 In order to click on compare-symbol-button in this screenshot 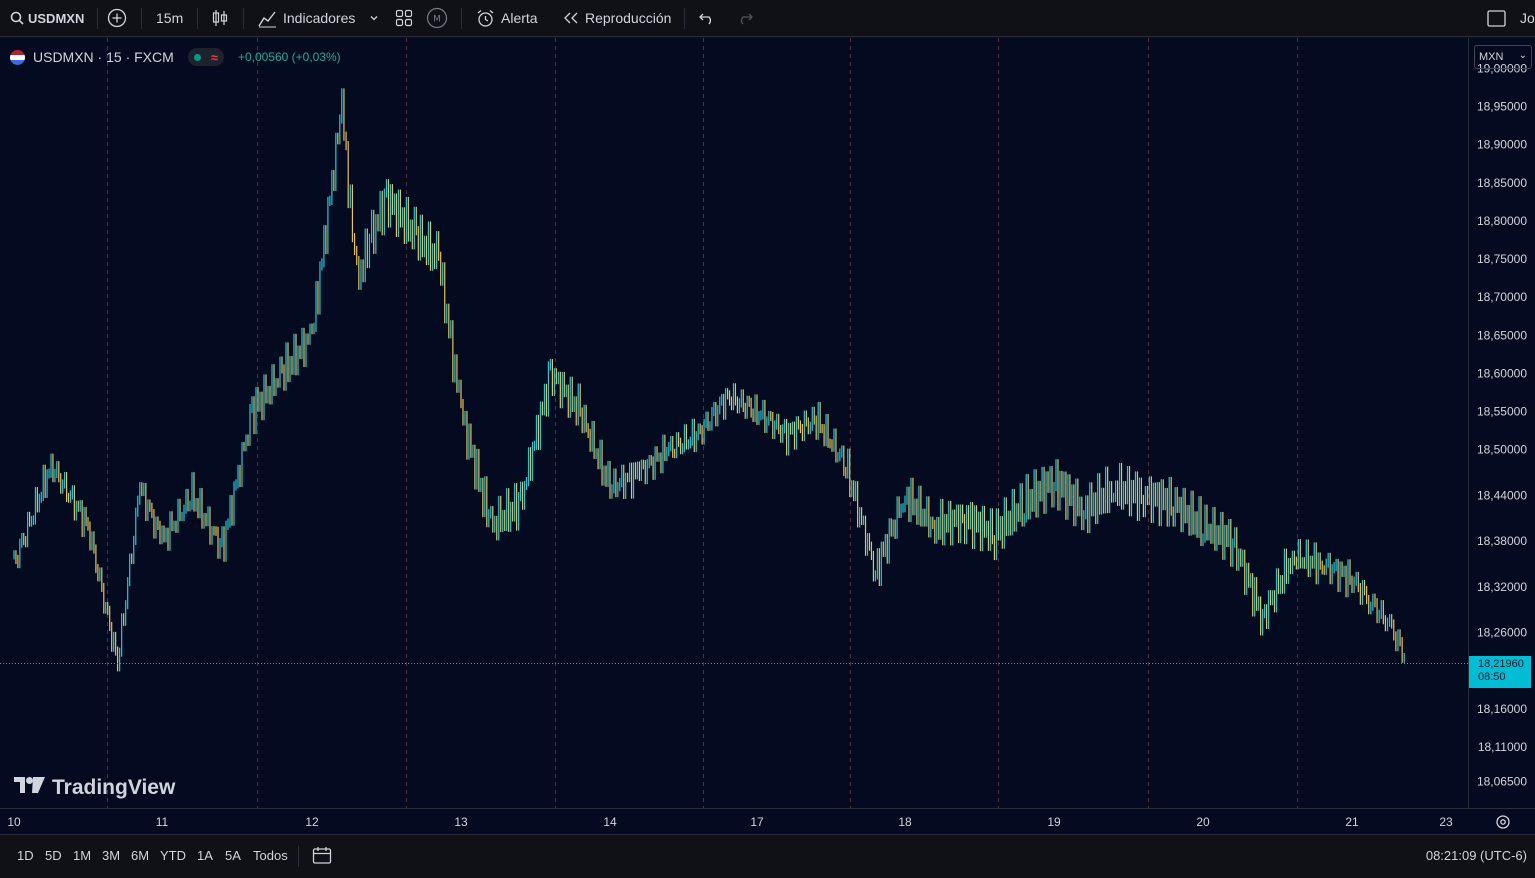, I will do `click(117, 18)`.